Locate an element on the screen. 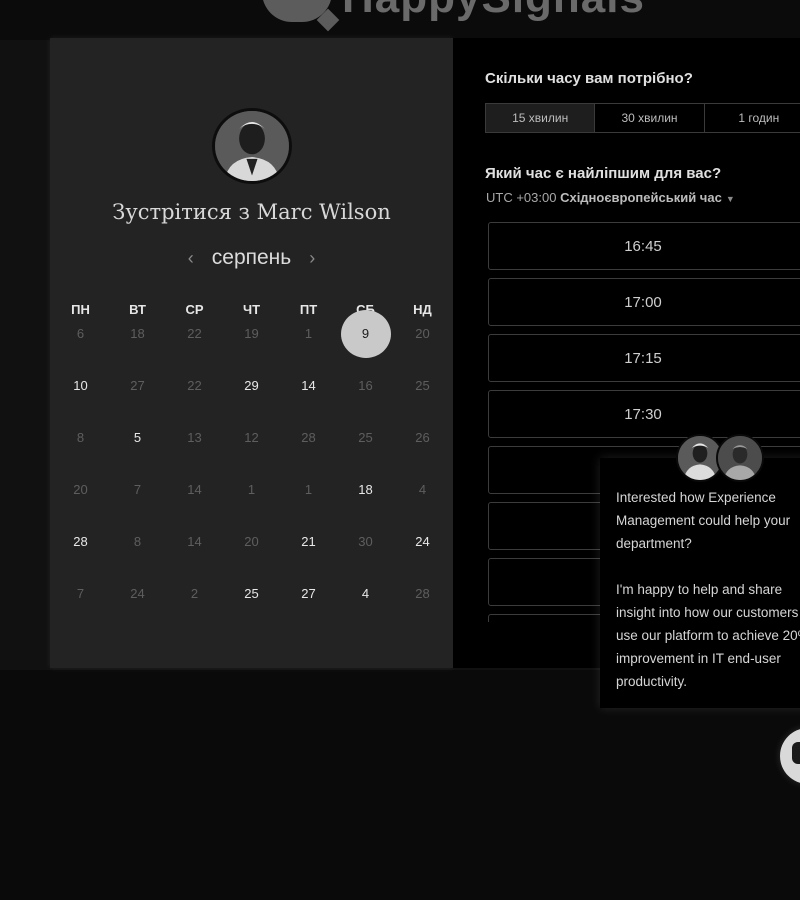 This screenshot has width=800, height=900. brand-logo: HappySignals is located at coordinates (453, 11).